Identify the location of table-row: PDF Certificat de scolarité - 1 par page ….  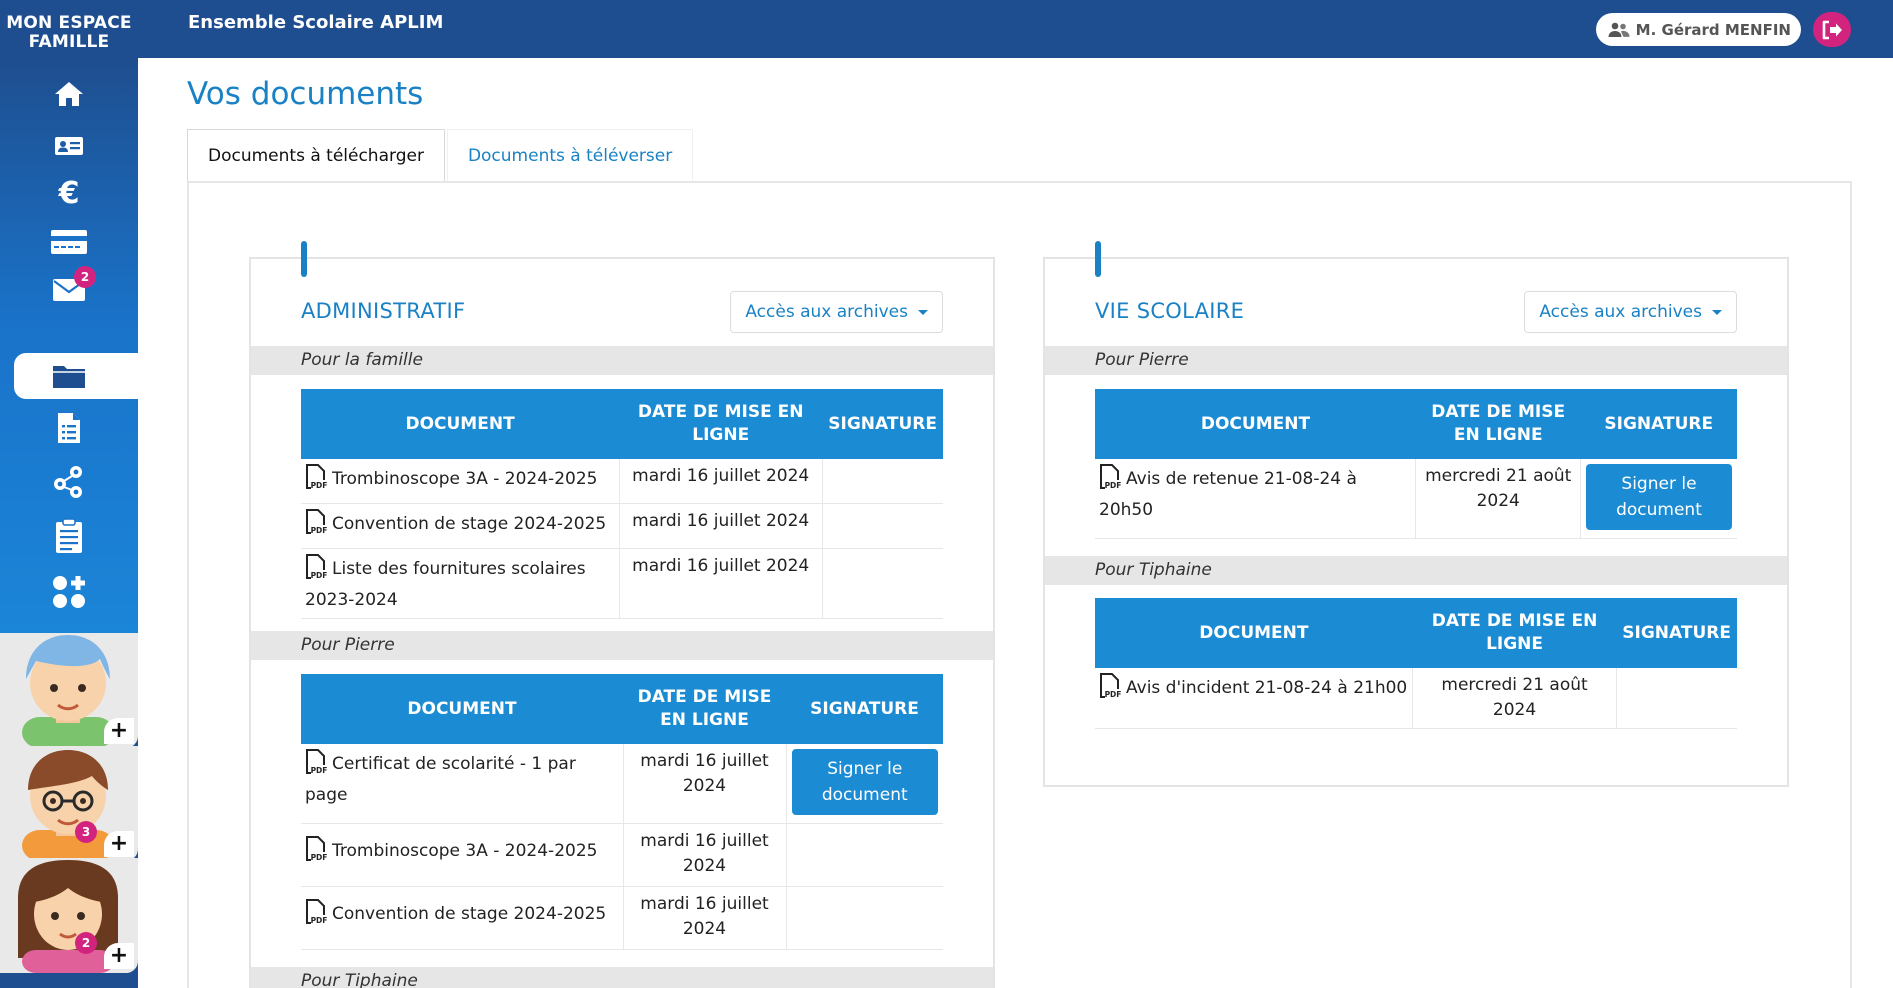
(622, 784).